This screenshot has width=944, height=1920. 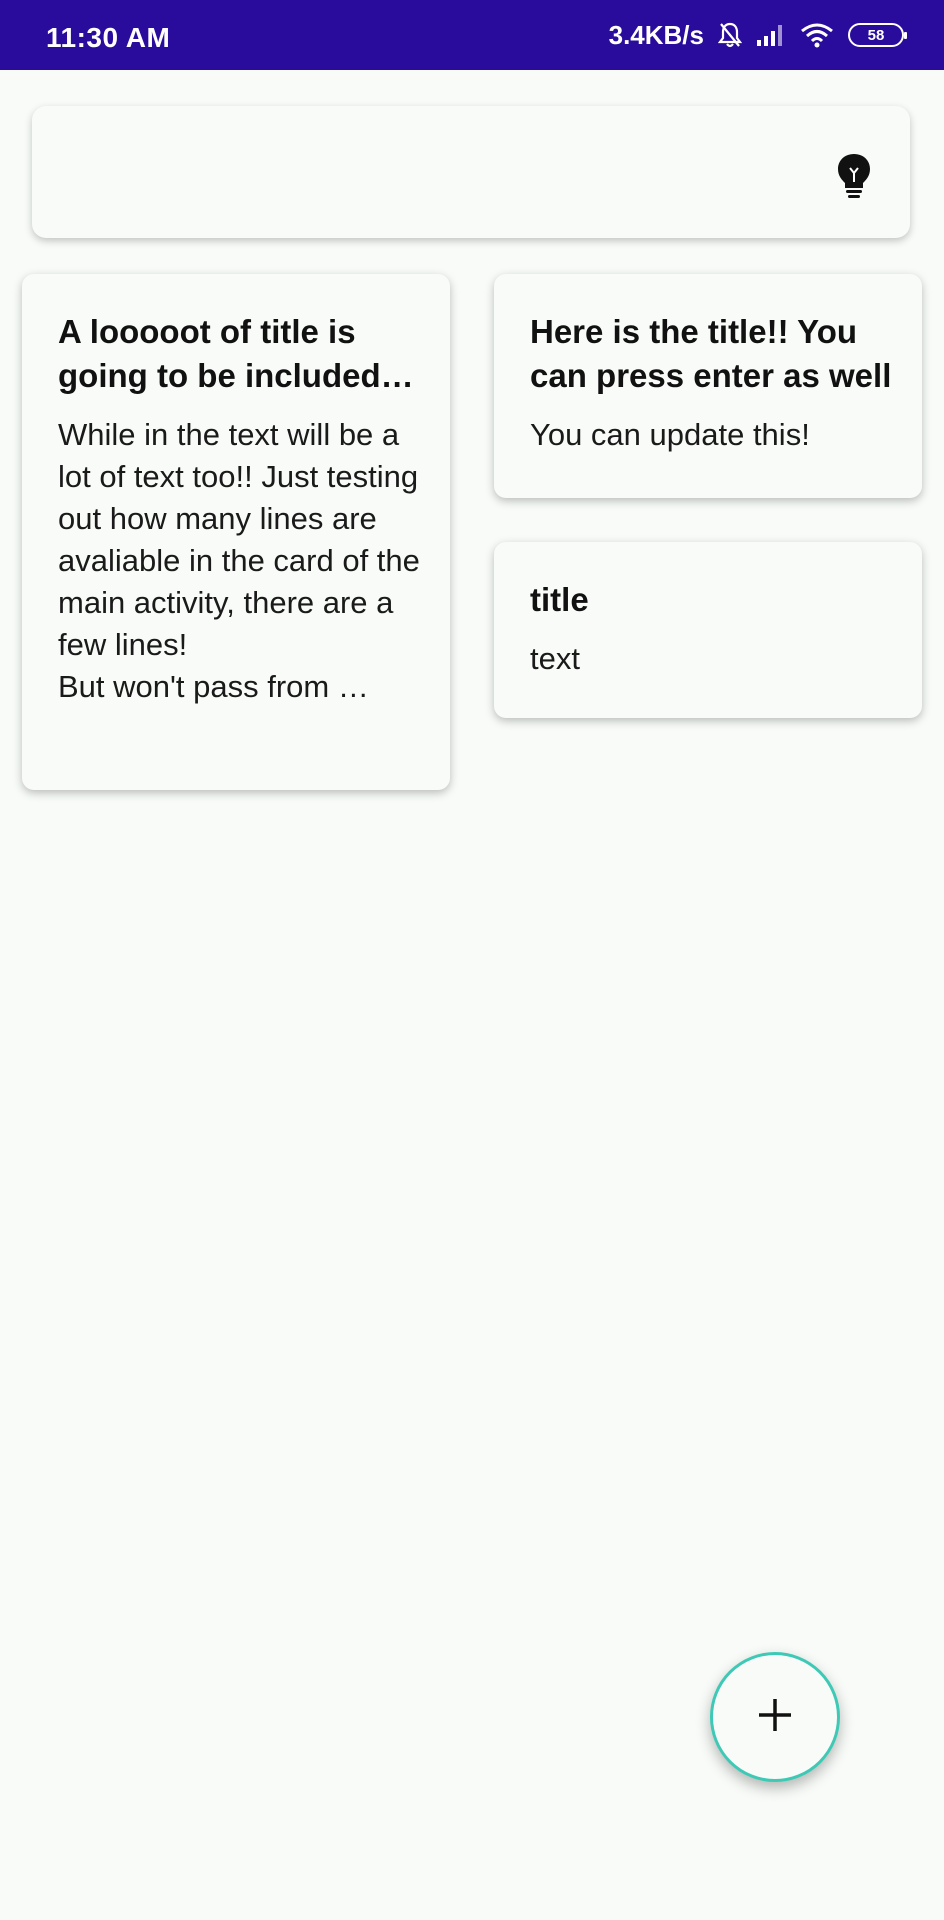 I want to click on wifi-icon, so click(x=817, y=35).